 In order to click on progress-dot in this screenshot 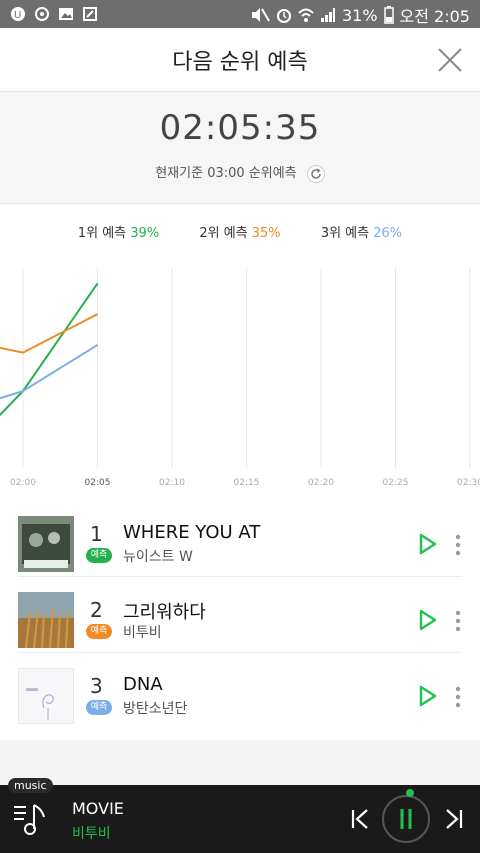, I will do `click(410, 793)`.